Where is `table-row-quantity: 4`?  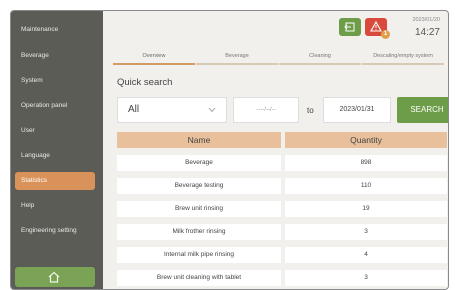
table-row-quantity: 4 is located at coordinates (366, 255).